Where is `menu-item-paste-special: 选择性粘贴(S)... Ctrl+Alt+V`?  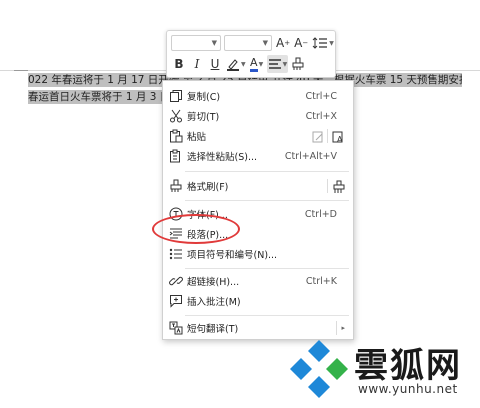 menu-item-paste-special: 选择性粘贴(S)... Ctrl+Alt+V is located at coordinates (258, 156).